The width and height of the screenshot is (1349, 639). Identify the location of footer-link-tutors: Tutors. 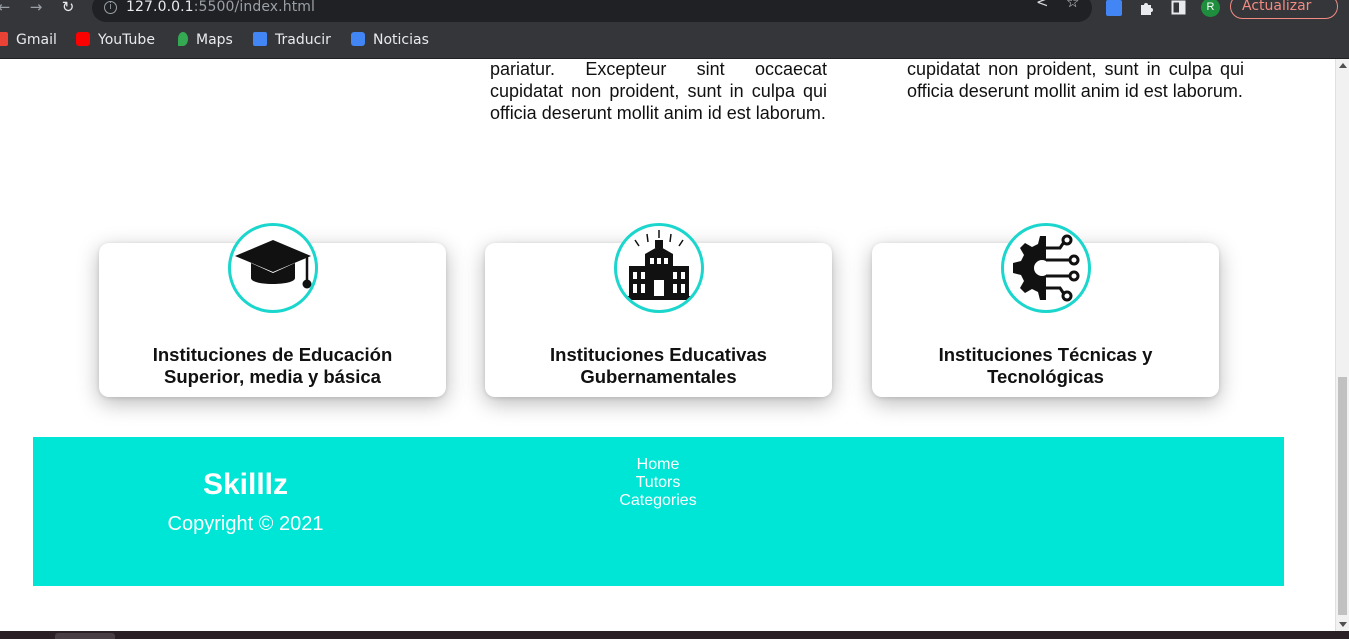
(658, 483).